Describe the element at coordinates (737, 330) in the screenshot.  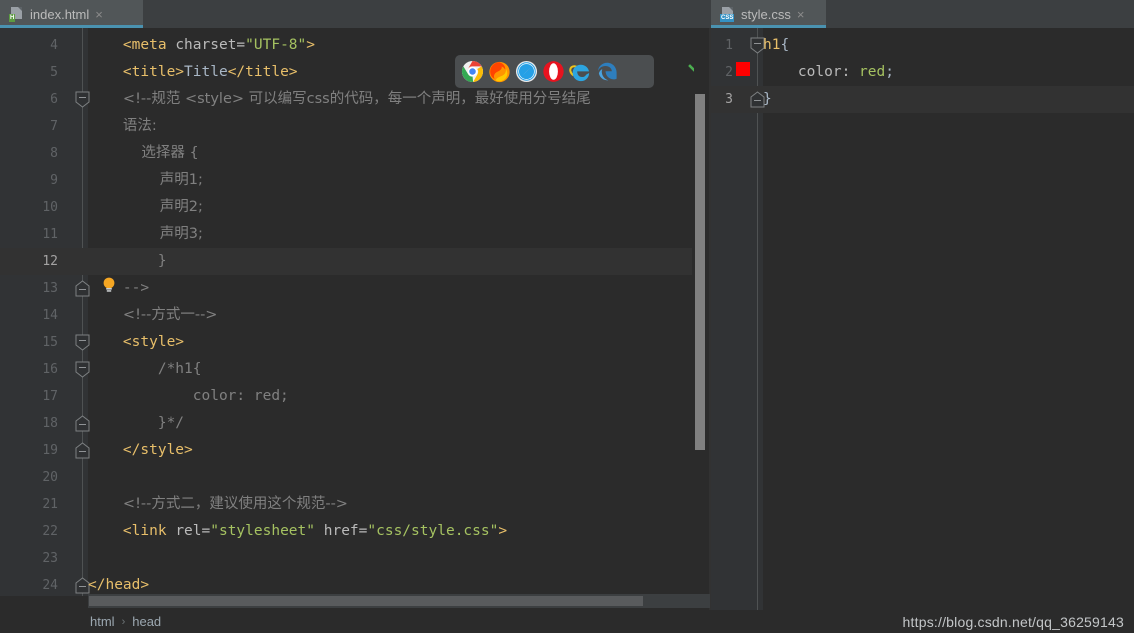
I see `editor-gutter-right` at that location.